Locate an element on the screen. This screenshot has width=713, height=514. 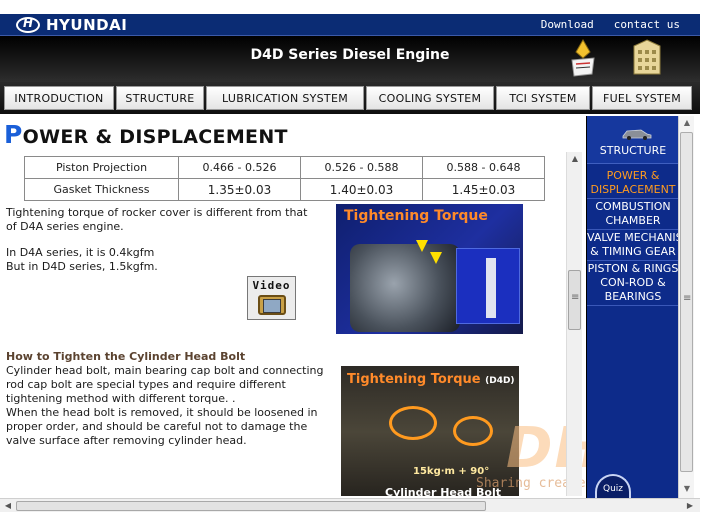
table-cell: Piston Projection is located at coordinates (101, 167).